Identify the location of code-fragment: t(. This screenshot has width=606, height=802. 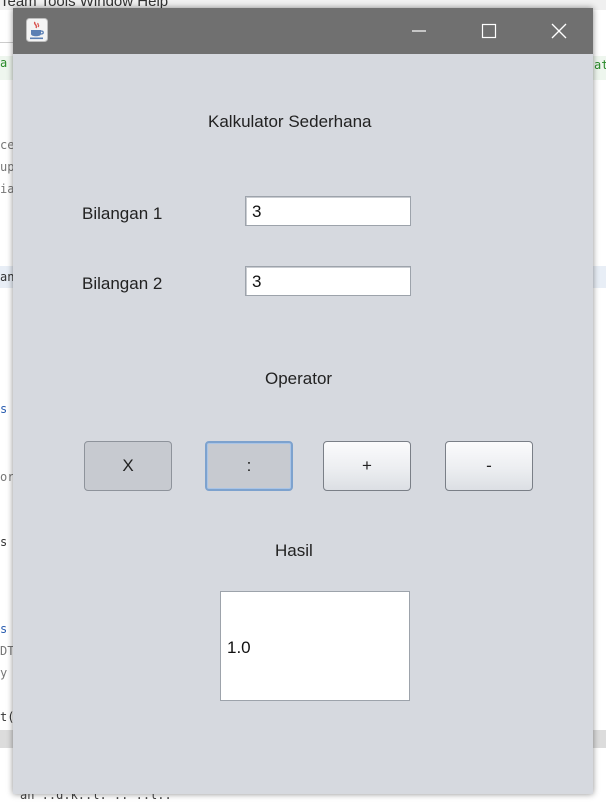
(7, 717).